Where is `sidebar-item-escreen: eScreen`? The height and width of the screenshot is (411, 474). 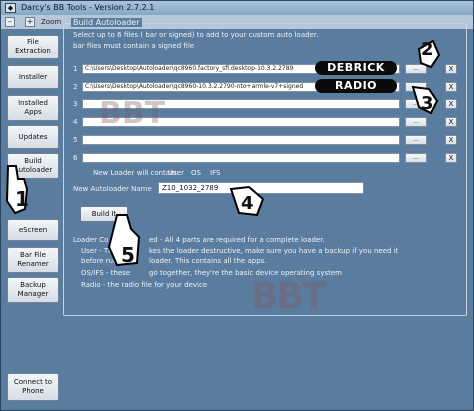
sidebar-item-escreen: eScreen is located at coordinates (33, 230).